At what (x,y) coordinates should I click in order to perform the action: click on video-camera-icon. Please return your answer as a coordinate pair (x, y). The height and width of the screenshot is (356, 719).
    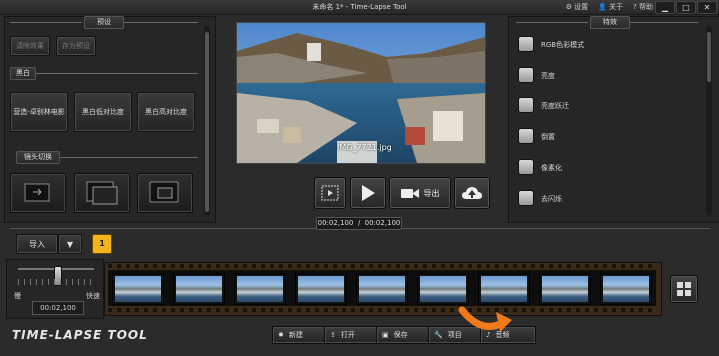
    Looking at the image, I should click on (409, 193).